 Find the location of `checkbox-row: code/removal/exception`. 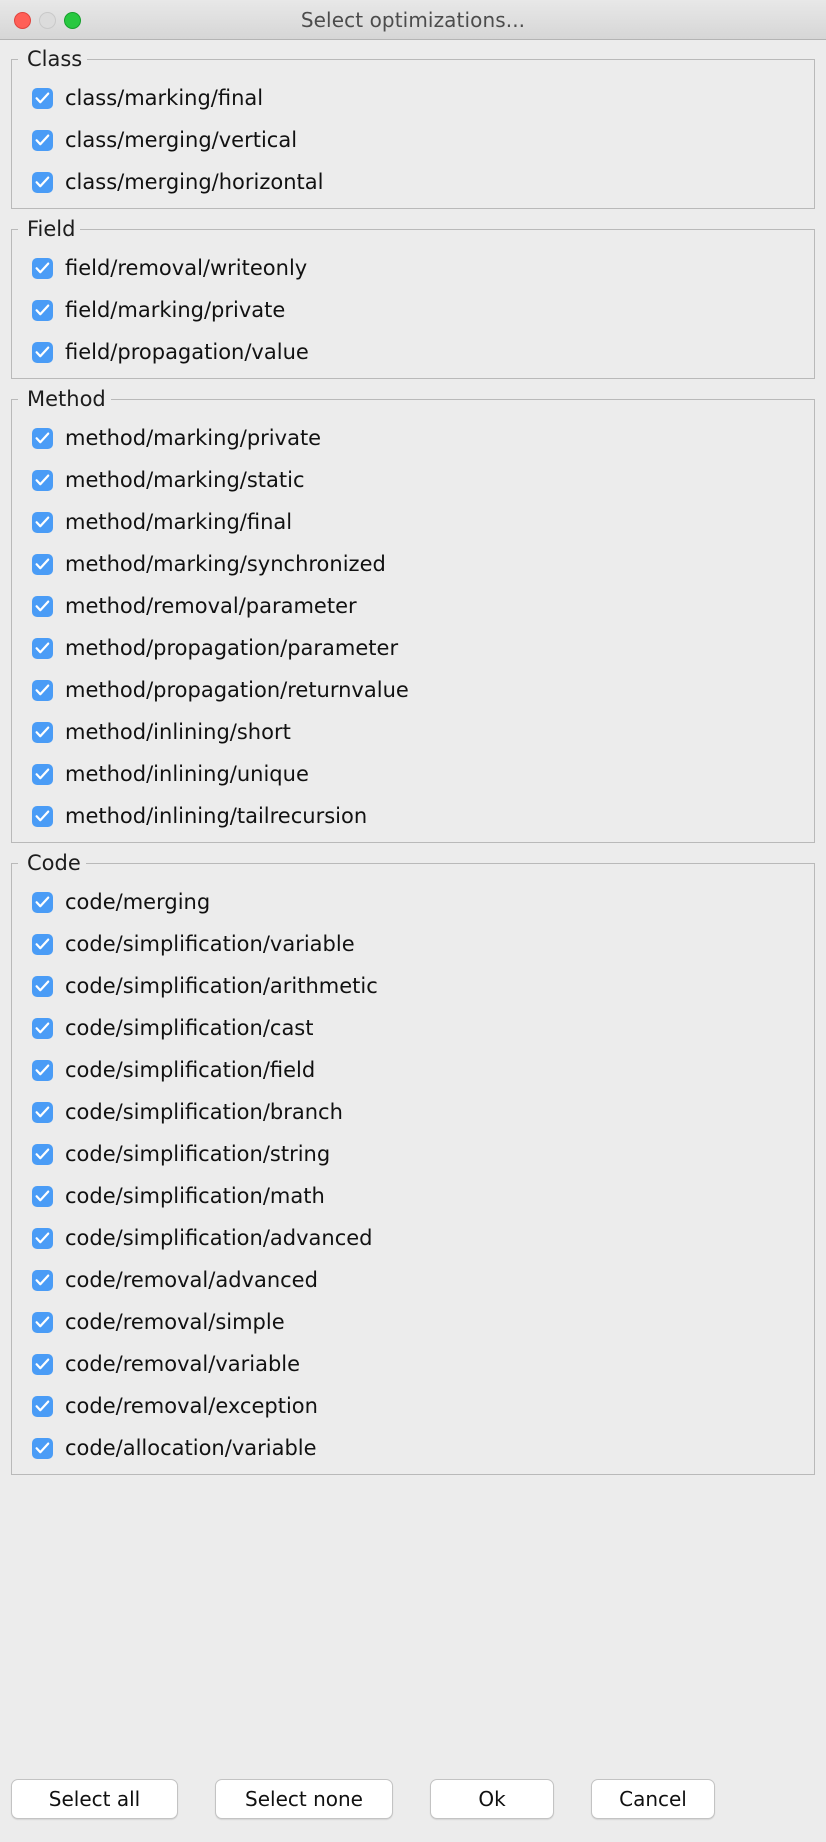

checkbox-row: code/removal/exception is located at coordinates (413, 1406).